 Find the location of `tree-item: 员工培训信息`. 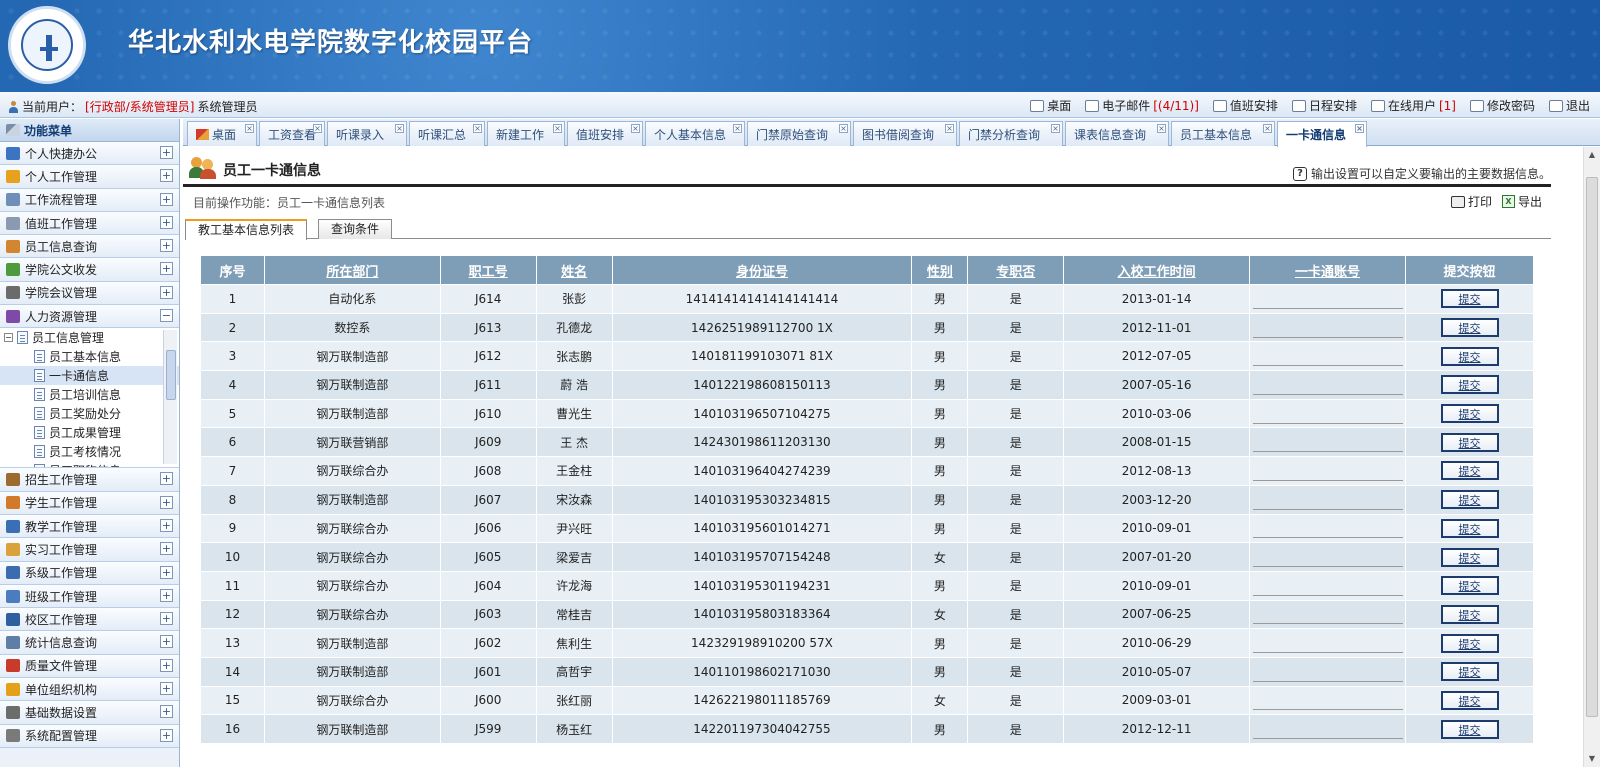

tree-item: 员工培训信息 is located at coordinates (89, 394).